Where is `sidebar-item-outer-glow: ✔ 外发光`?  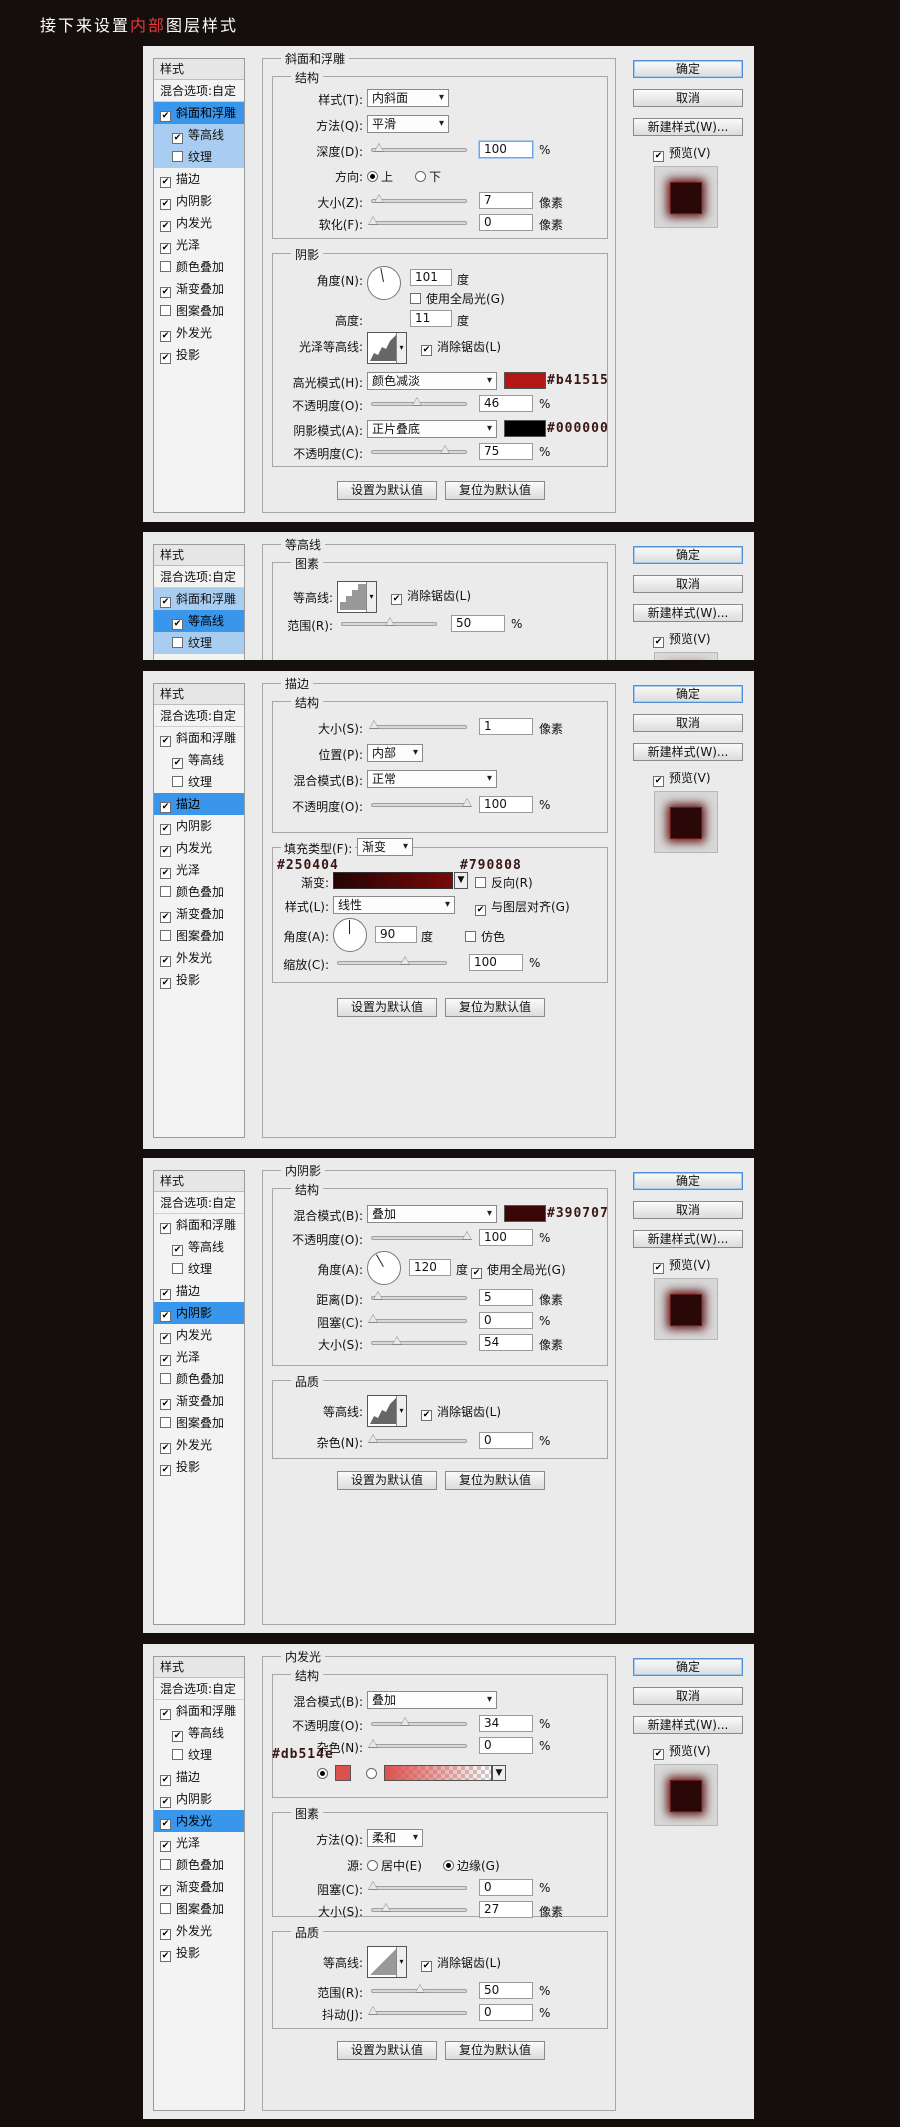 sidebar-item-outer-glow: ✔ 外发光 is located at coordinates (199, 333).